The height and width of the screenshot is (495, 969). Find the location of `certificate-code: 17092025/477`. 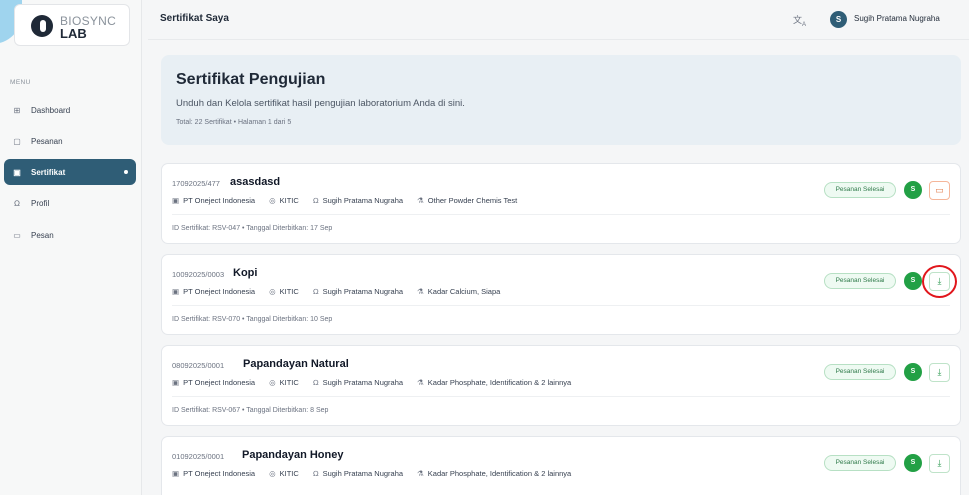

certificate-code: 17092025/477 is located at coordinates (196, 183).